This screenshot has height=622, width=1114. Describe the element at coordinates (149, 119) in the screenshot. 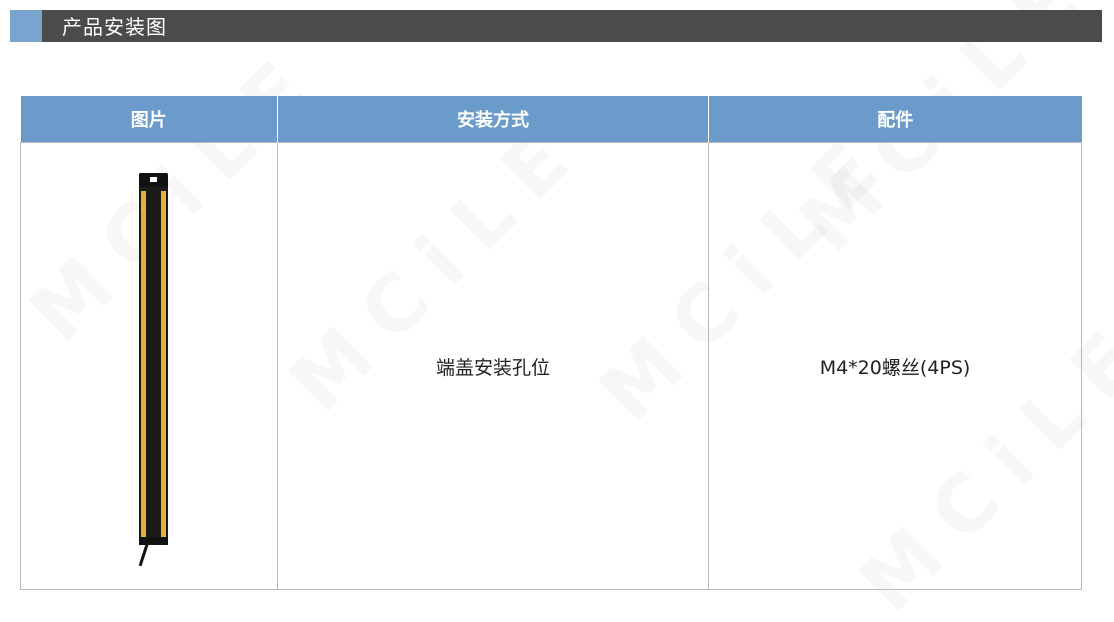

I see `header-image: 图片` at that location.